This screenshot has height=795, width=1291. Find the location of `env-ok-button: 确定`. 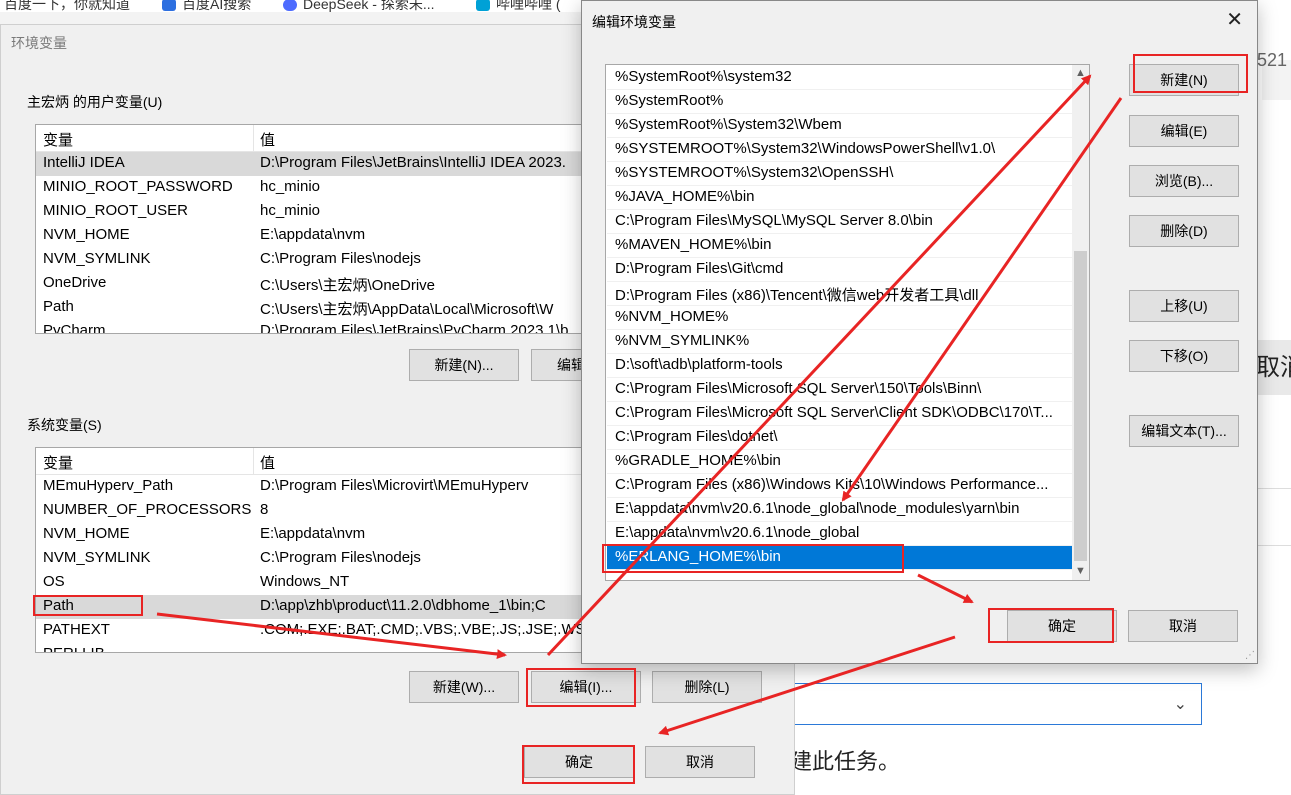

env-ok-button: 确定 is located at coordinates (579, 762).